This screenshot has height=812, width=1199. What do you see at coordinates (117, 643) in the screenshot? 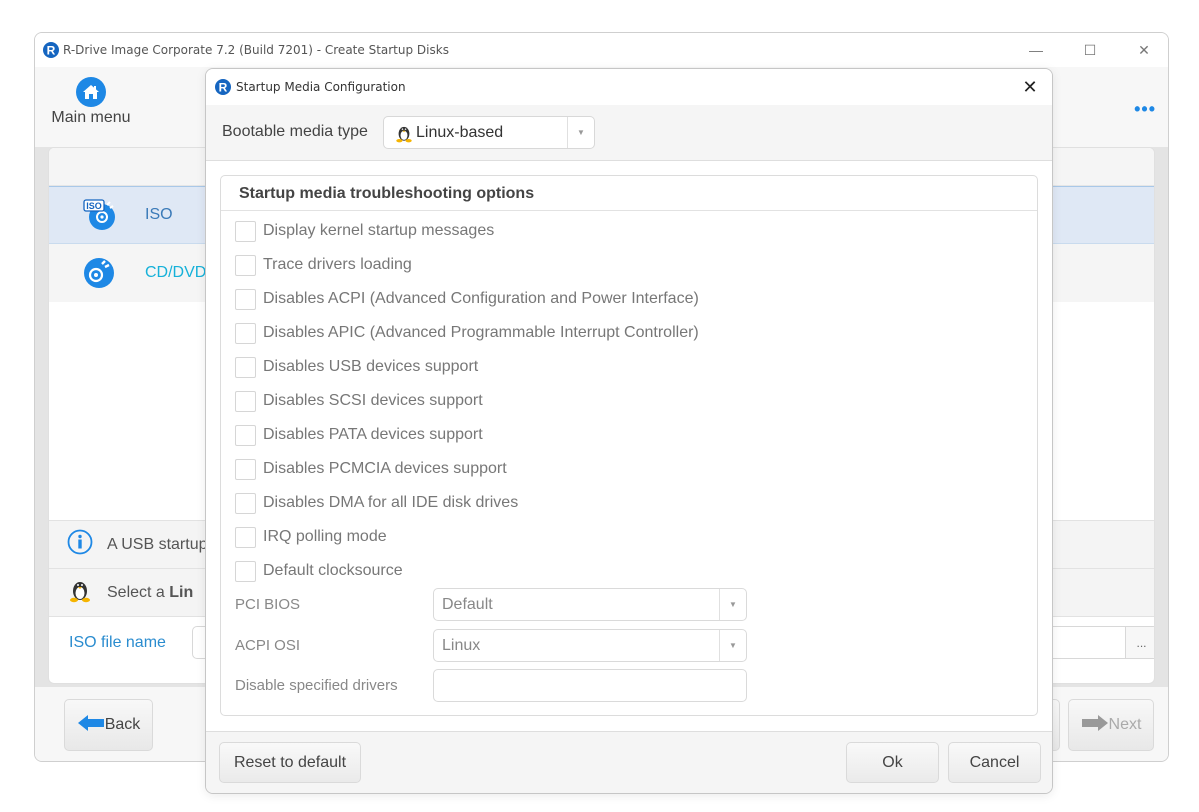
I see `iso-file-name-label: ISO file name` at bounding box center [117, 643].